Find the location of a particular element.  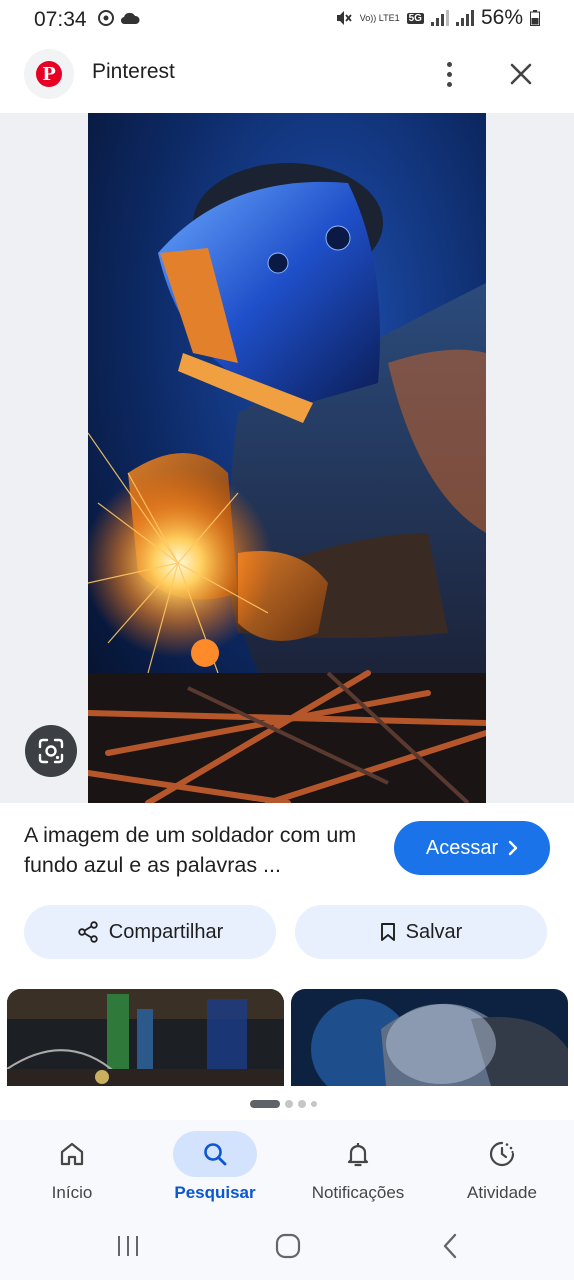

visit-button: Acessar is located at coordinates (472, 848).